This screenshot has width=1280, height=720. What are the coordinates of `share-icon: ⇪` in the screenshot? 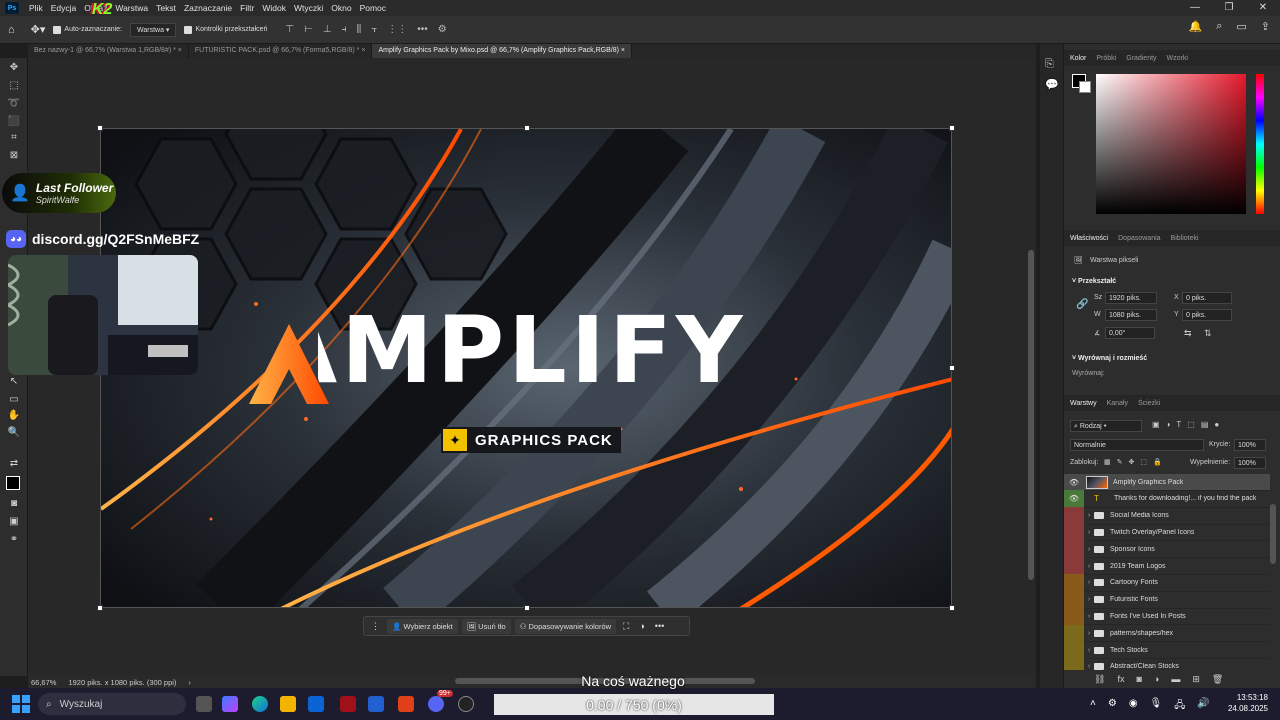 It's located at (1265, 26).